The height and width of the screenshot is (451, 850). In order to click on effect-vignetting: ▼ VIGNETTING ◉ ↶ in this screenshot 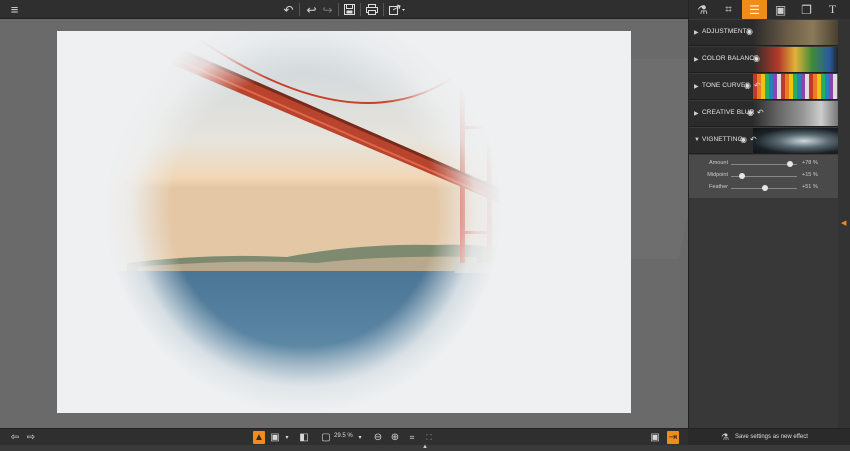, I will do `click(763, 141)`.